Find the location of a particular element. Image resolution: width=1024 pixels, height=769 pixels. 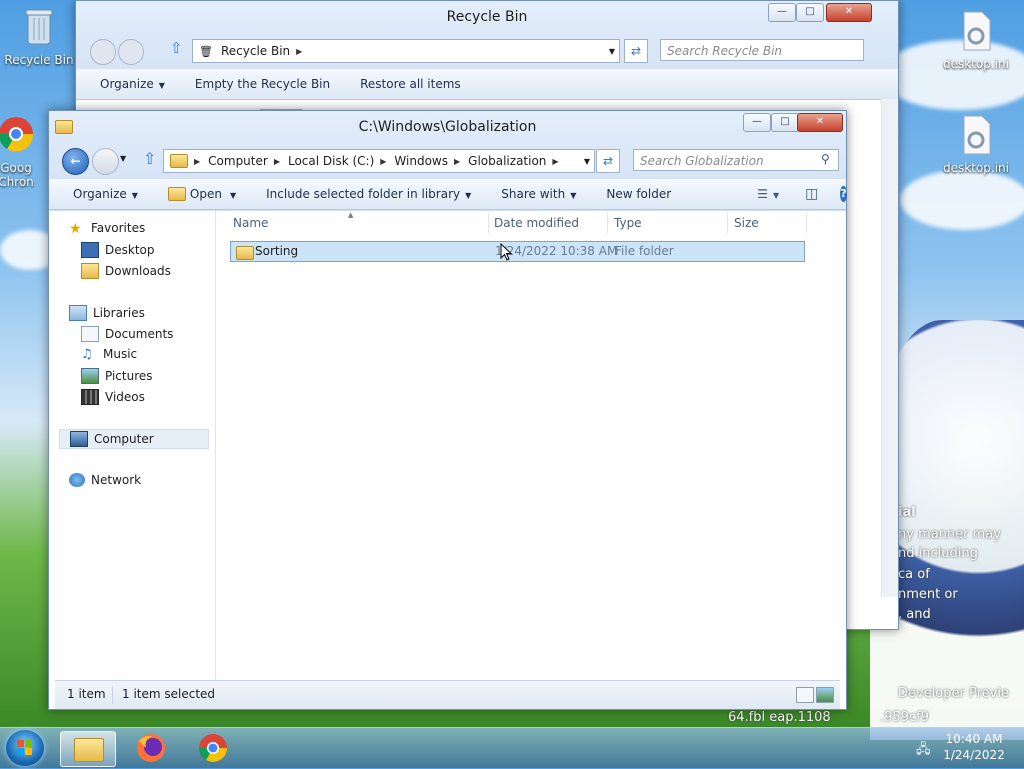

libraries-icon is located at coordinates (78, 313).